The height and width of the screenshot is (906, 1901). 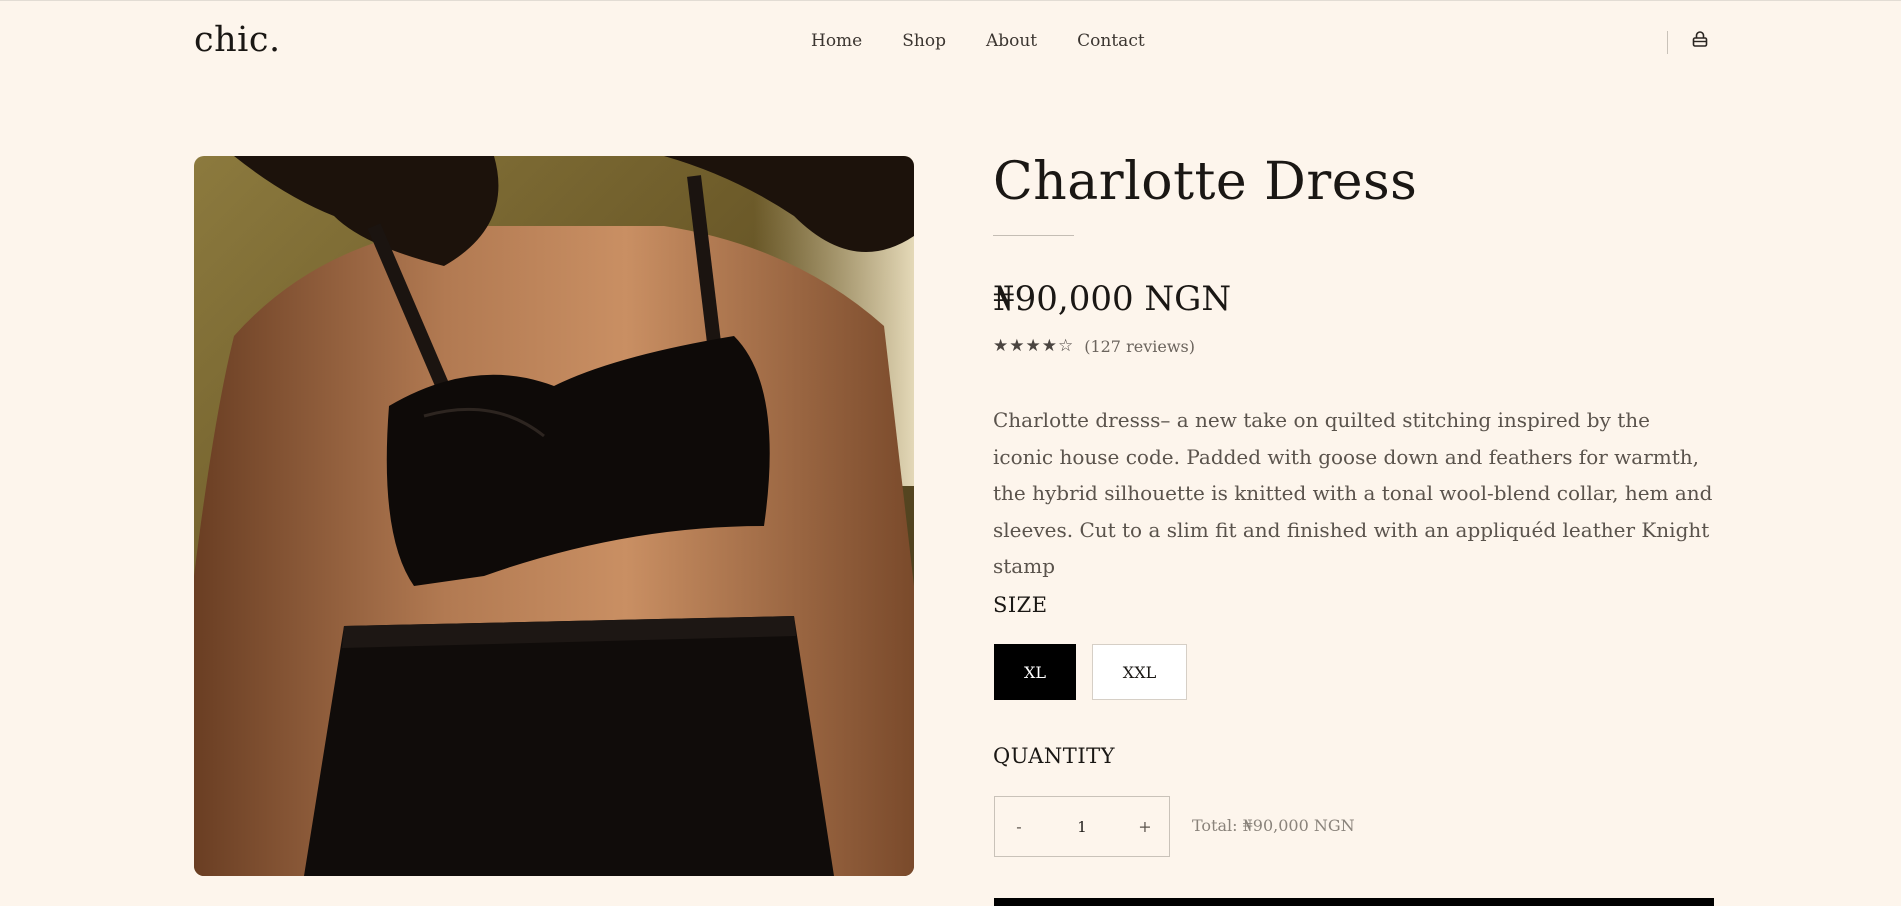 What do you see at coordinates (1145, 826) in the screenshot?
I see `quantity-increment-button: +` at bounding box center [1145, 826].